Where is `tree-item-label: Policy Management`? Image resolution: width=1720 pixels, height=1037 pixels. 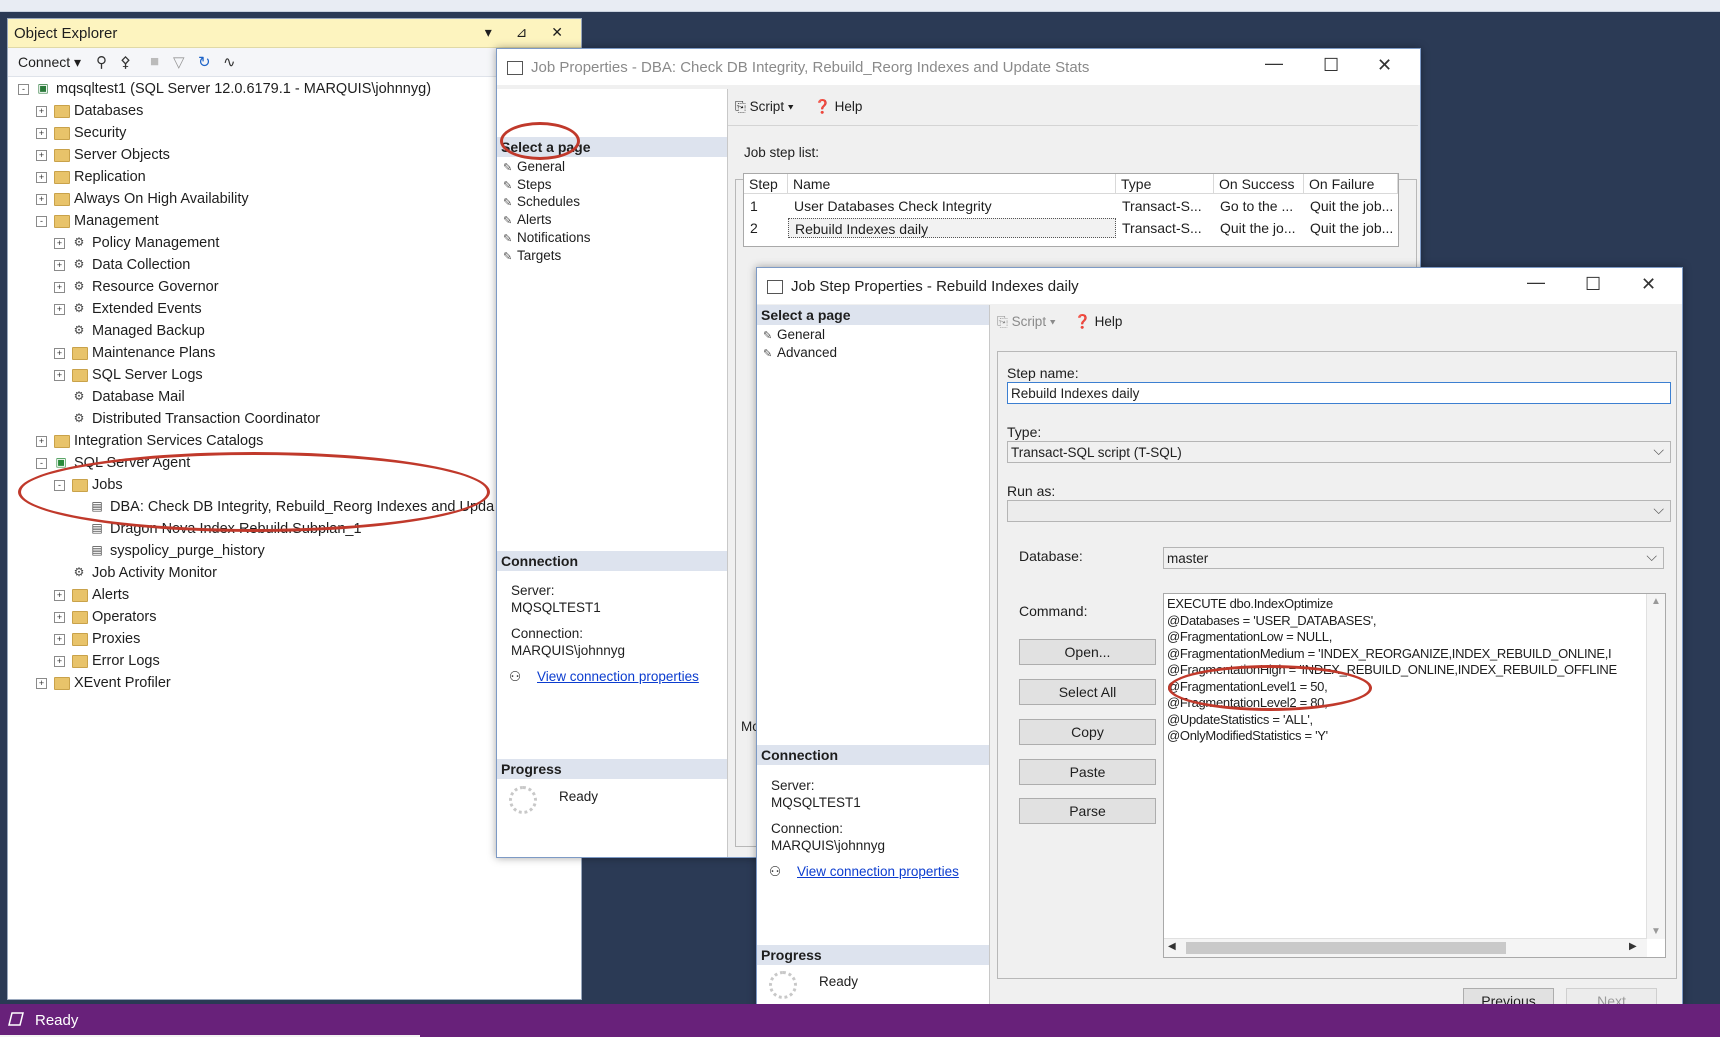
tree-item-label: Policy Management is located at coordinates (156, 243).